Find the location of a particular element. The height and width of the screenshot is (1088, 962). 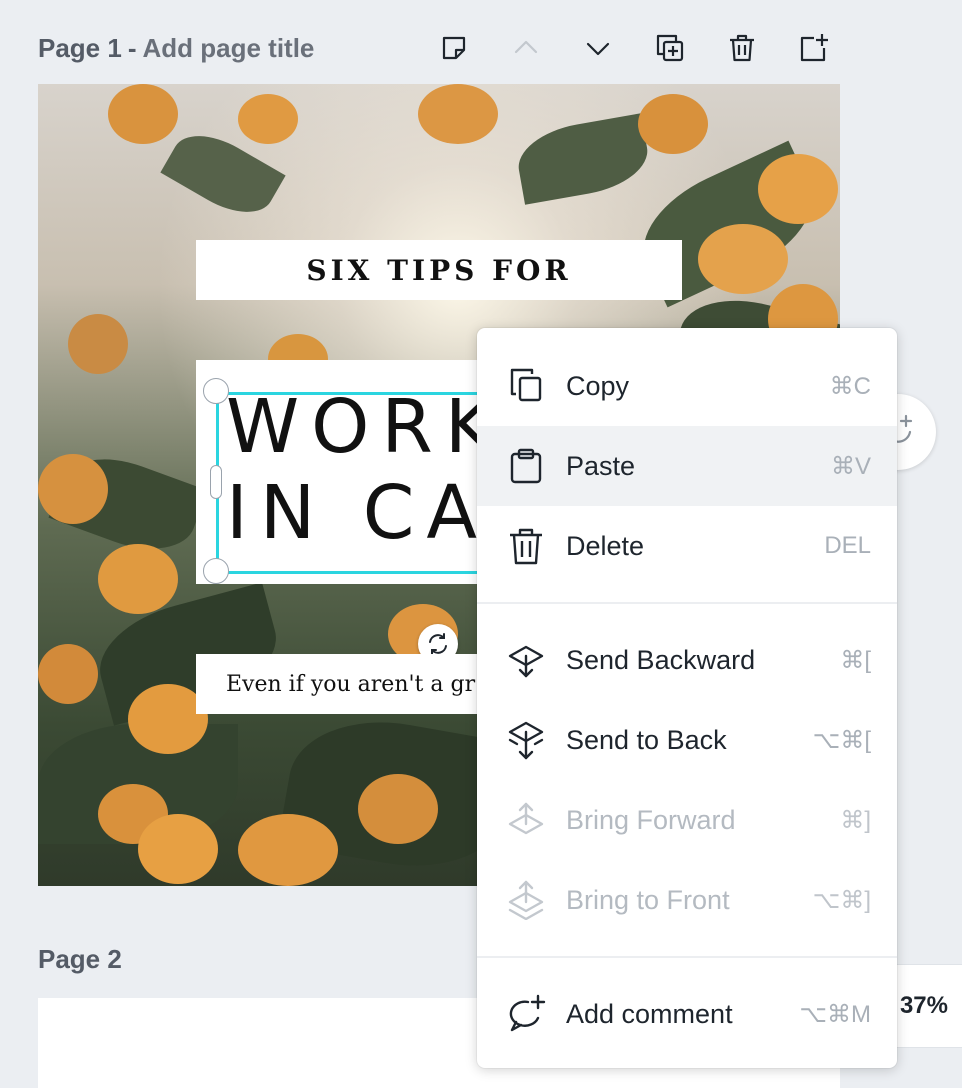

chevron-up-icon is located at coordinates (526, 47).